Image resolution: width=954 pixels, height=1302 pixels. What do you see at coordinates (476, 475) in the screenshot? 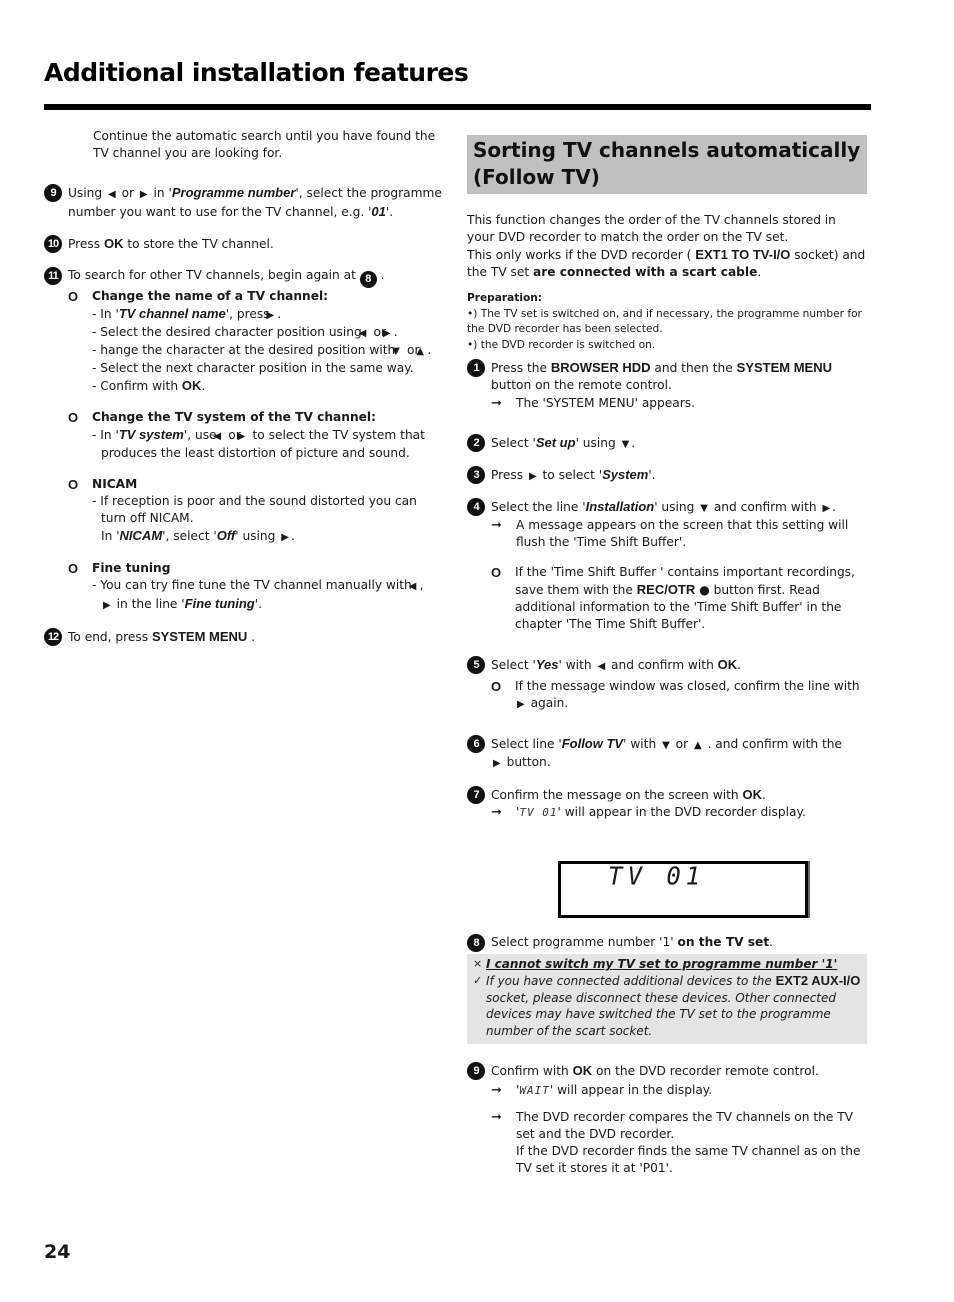
I see `step-number: 3` at bounding box center [476, 475].